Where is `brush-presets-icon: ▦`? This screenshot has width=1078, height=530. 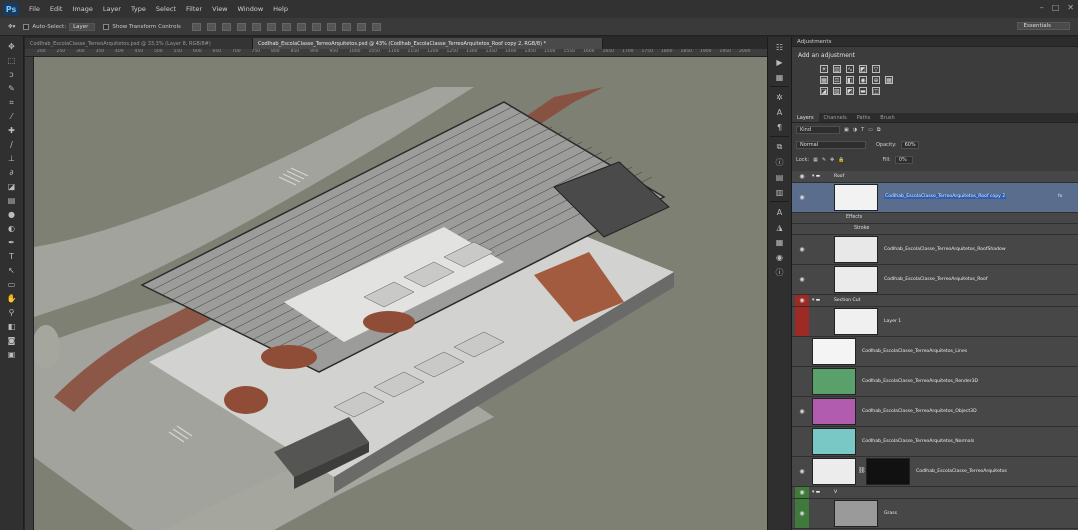
brush-presets-icon: ▦ is located at coordinates (780, 77).